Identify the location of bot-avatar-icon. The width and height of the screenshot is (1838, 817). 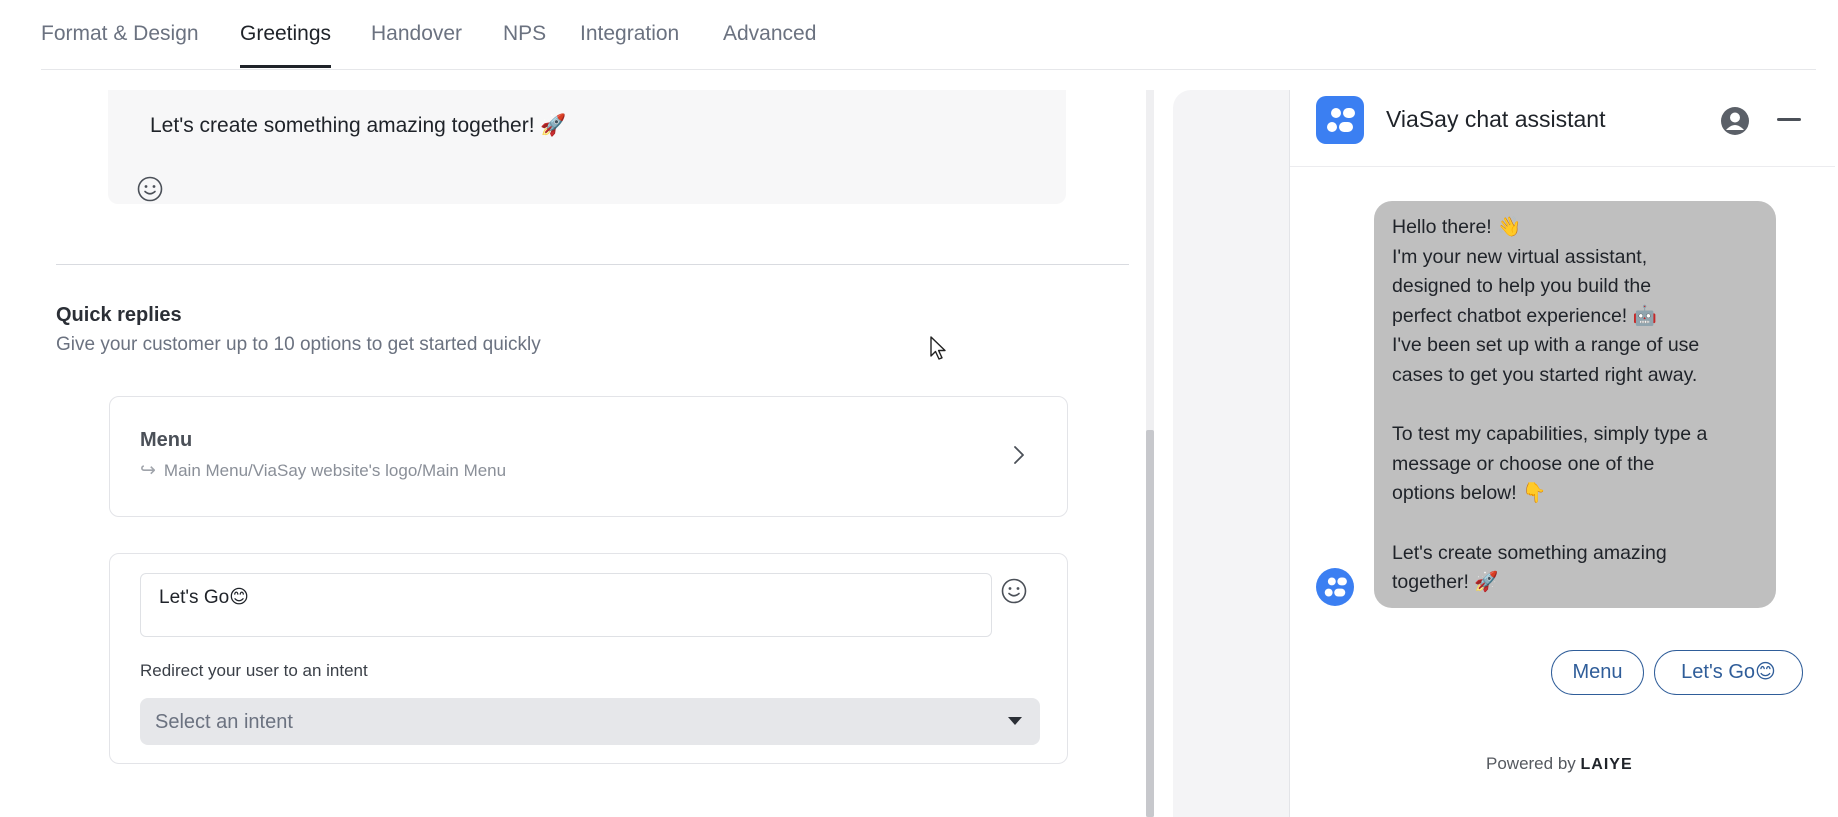
(1335, 587).